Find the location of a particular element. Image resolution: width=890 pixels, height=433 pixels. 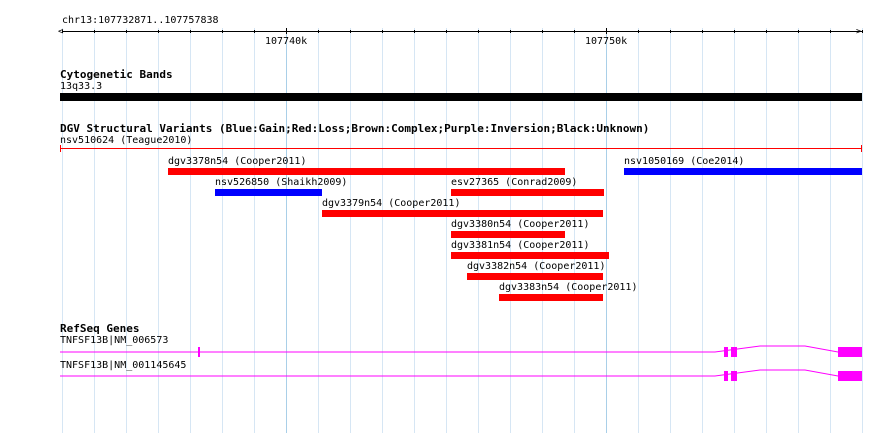

gene-models is located at coordinates (461, 363).